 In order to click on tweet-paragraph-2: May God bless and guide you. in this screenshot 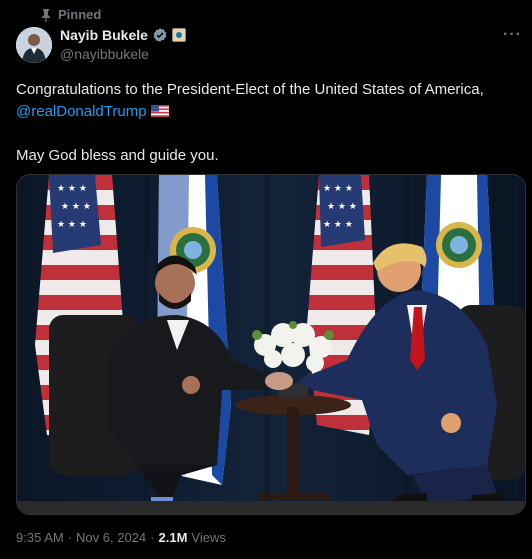, I will do `click(268, 156)`.